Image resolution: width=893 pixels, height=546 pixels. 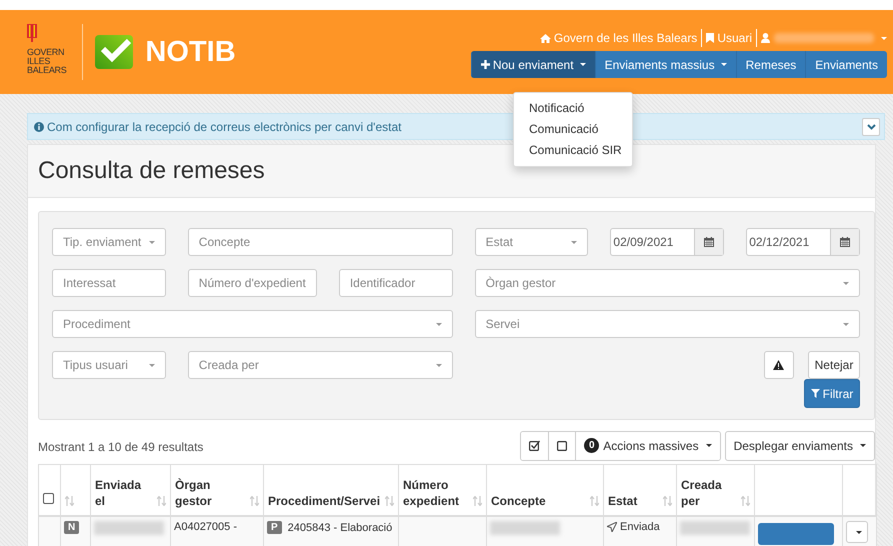 I want to click on menu-item: Comunicació SIR, so click(x=573, y=150).